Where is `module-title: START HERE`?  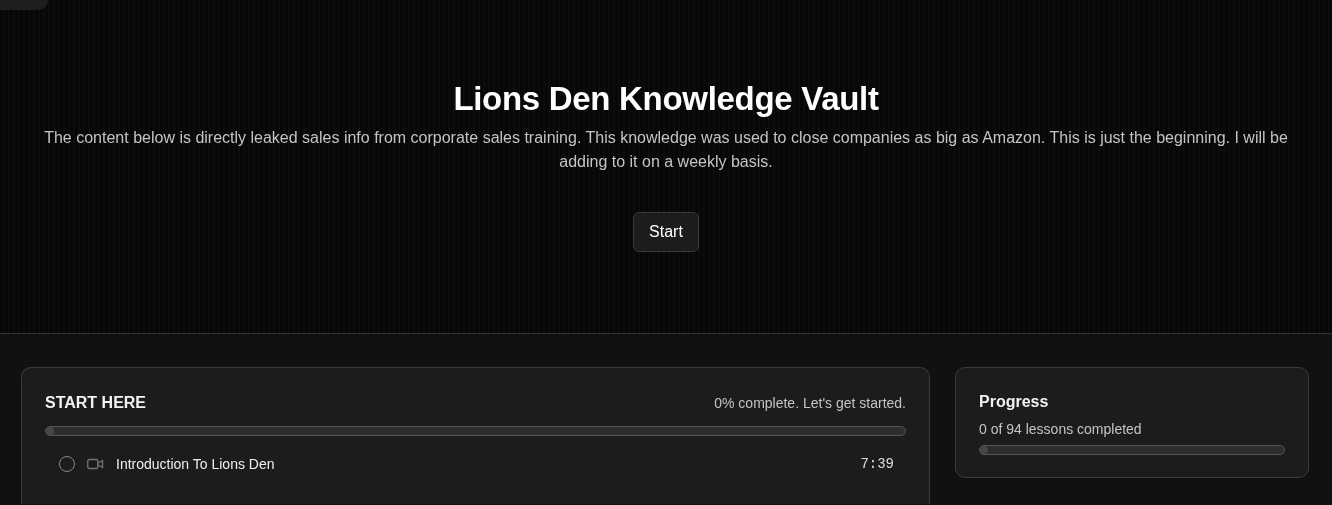 module-title: START HERE is located at coordinates (96, 403).